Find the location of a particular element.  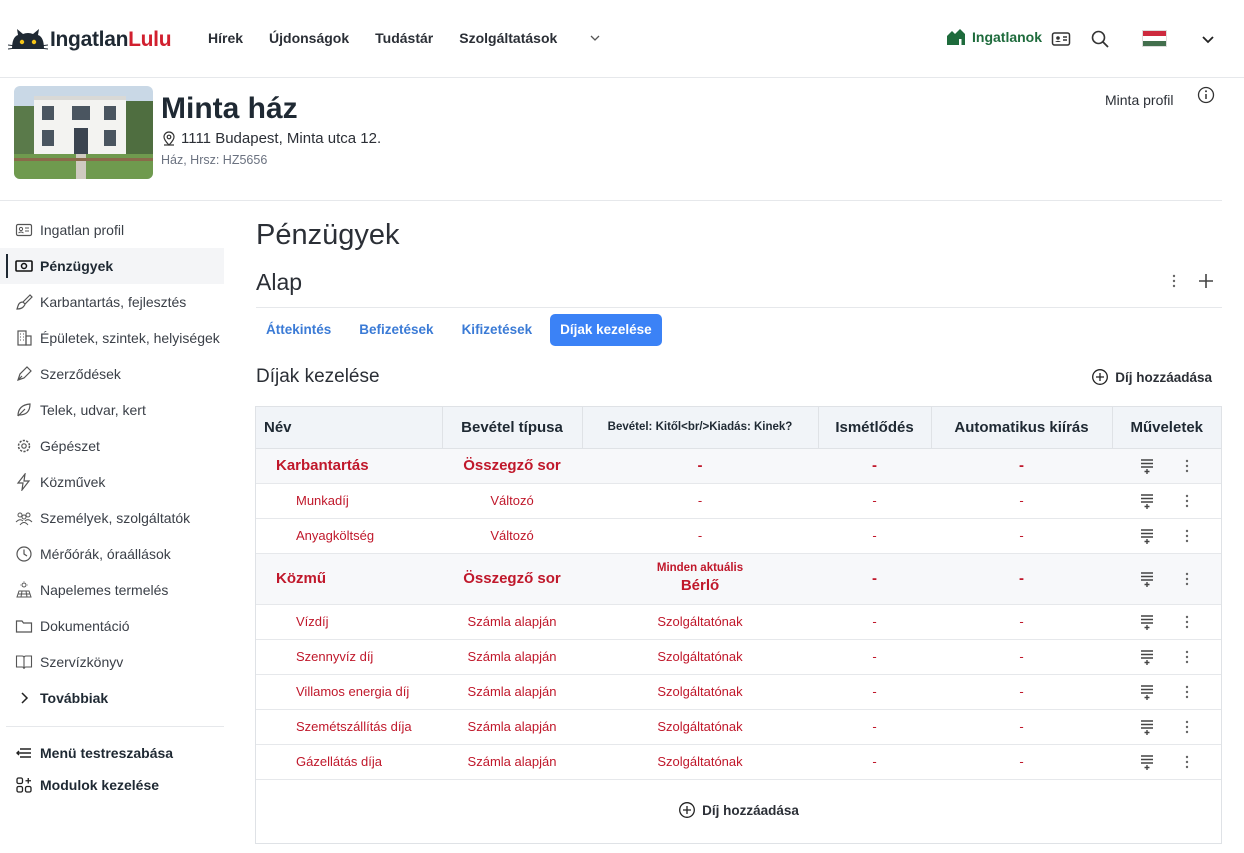

sidebar-item-label: Napelemes termelés is located at coordinates (104, 590).